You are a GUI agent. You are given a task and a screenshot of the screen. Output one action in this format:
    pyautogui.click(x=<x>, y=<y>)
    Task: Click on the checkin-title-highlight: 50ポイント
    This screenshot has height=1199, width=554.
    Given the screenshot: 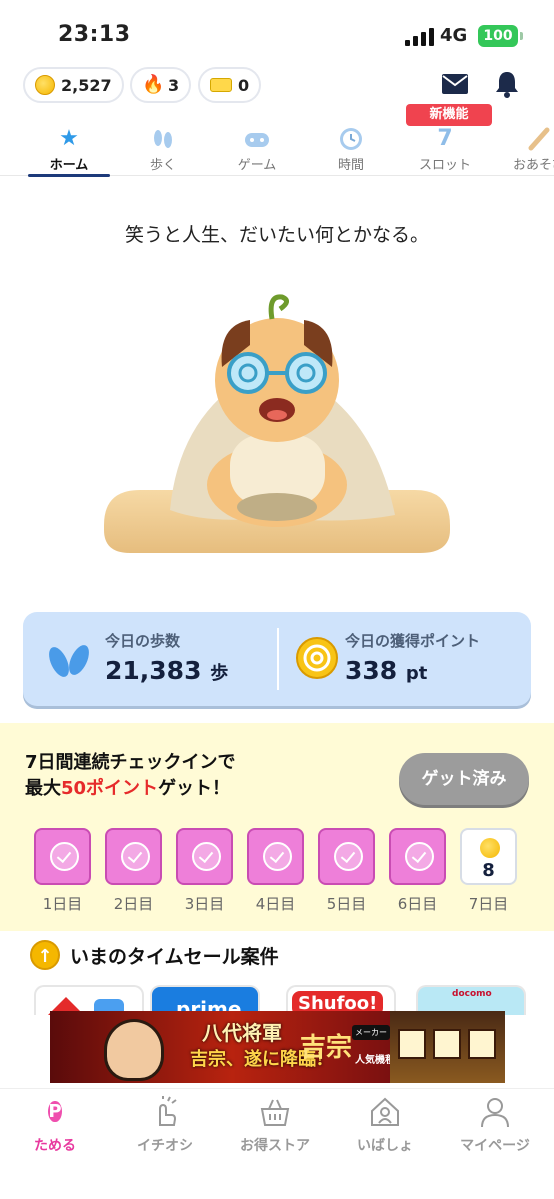 What is the action you would take?
    pyautogui.click(x=110, y=788)
    